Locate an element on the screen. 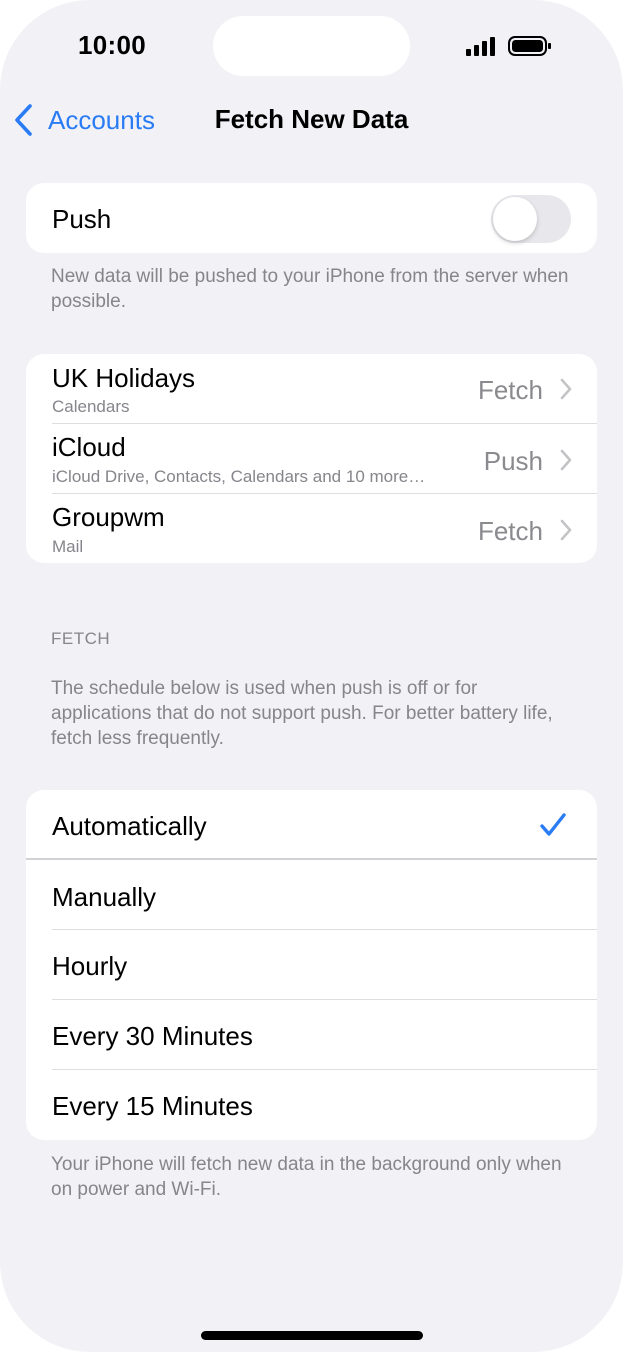 The height and width of the screenshot is (1352, 623). dynamic-island is located at coordinates (311, 46).